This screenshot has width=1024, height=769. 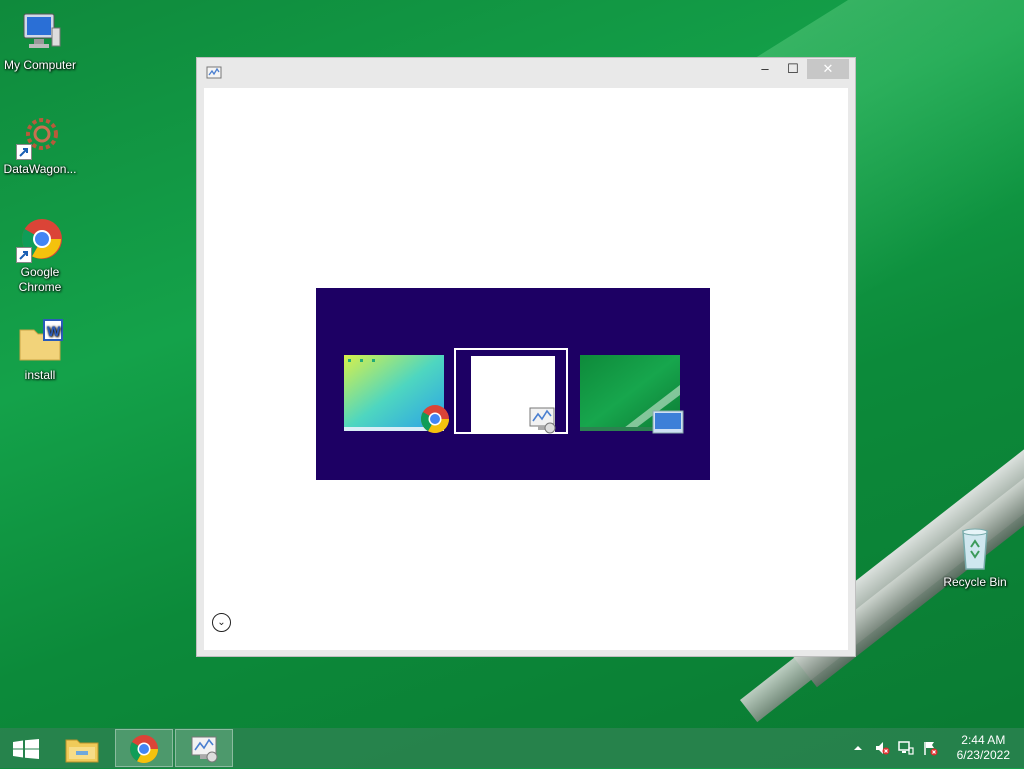 I want to click on gear-cluster-icon, so click(x=40, y=136).